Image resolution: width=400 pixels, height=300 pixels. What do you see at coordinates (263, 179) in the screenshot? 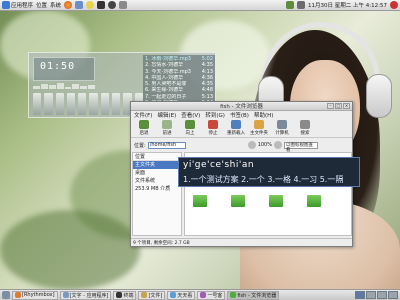
I see `ime-candidate-list: 1.一个测试方案 2.一个 3.一格 4.一习 5.一隔` at bounding box center [263, 179].